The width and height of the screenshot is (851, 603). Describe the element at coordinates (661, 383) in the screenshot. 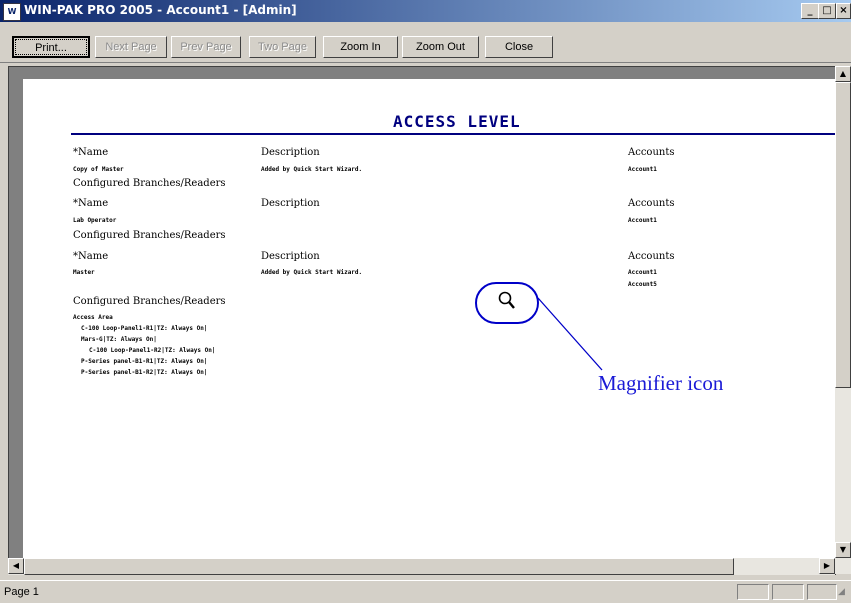

I see `magnifier-annotation-label: Magnifier icon` at that location.